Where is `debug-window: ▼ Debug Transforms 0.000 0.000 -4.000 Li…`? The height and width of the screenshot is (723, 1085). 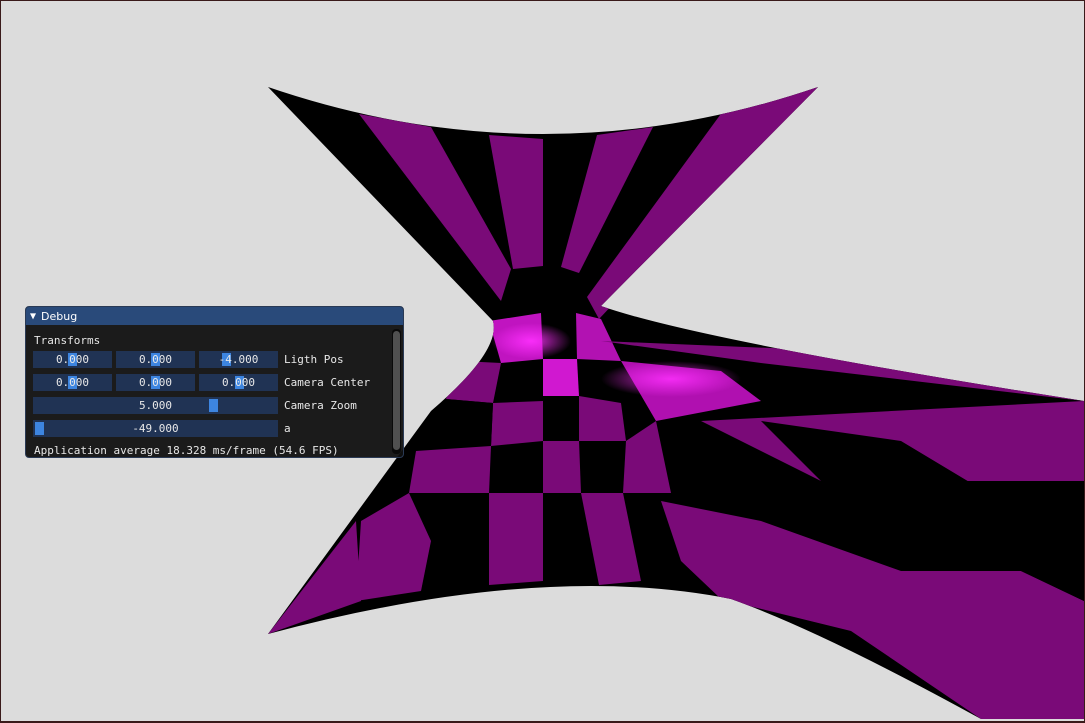
debug-window: ▼ Debug Transforms 0.000 0.000 -4.000 Li… is located at coordinates (214, 382).